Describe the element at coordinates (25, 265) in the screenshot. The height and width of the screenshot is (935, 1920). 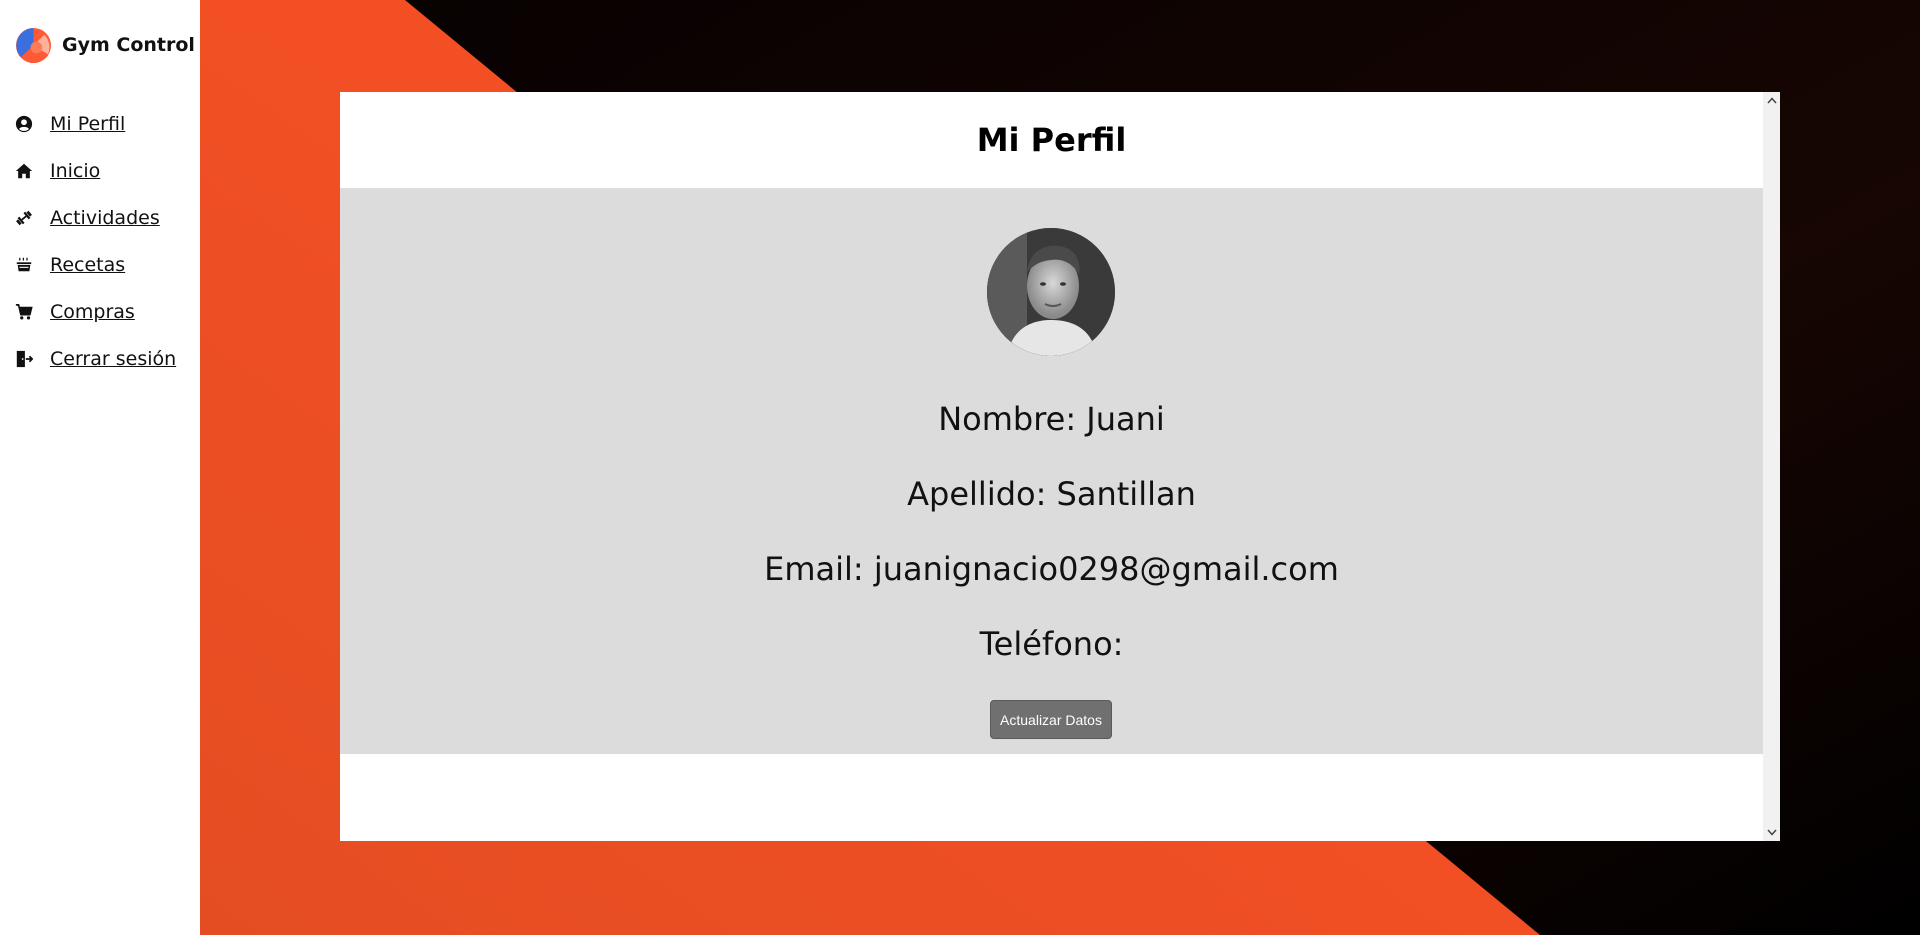
I see `cooking-pot-icon` at that location.